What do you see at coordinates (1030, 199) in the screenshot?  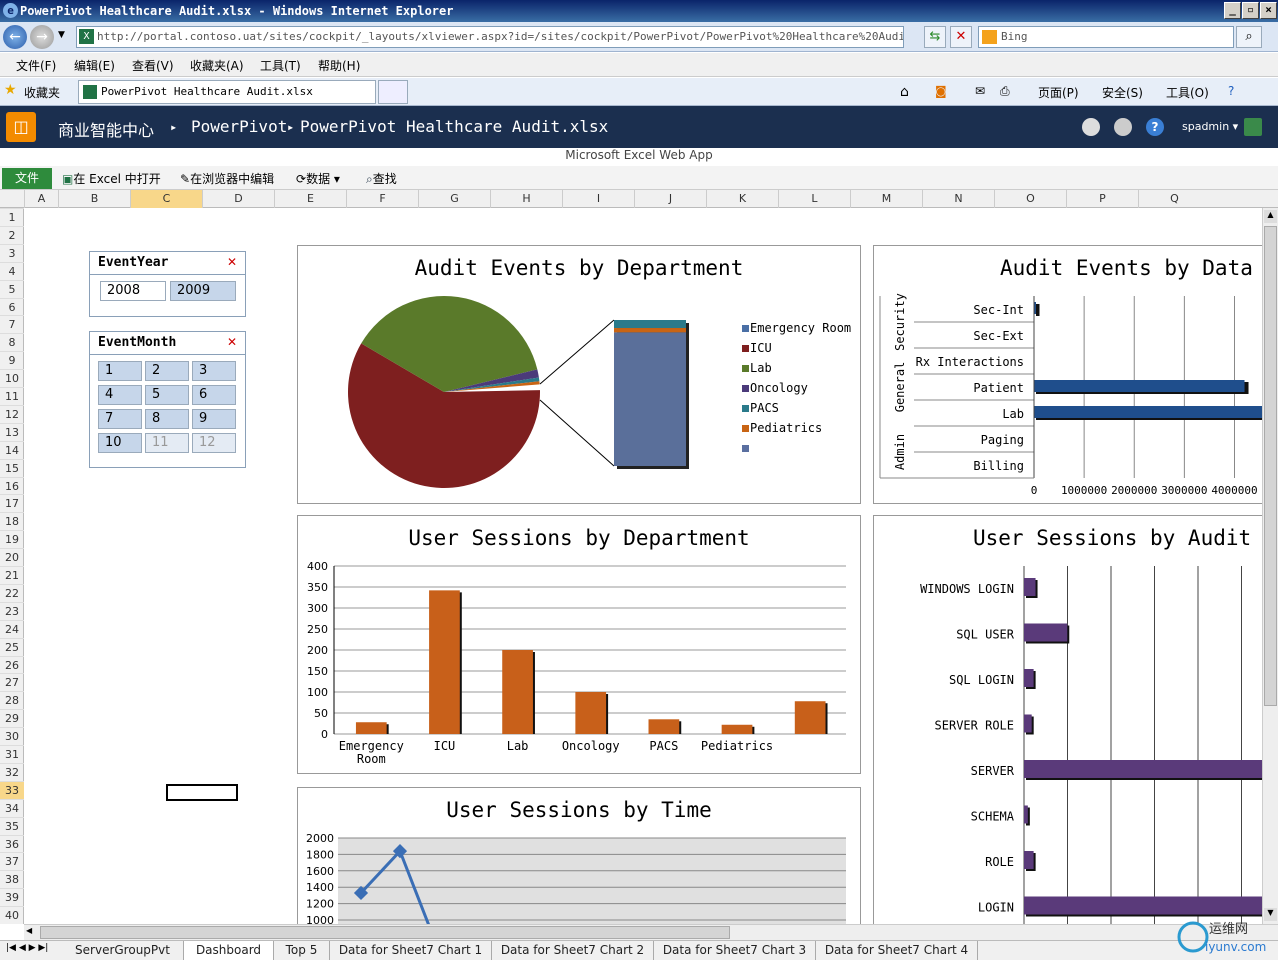 I see `column-header-o: O` at bounding box center [1030, 199].